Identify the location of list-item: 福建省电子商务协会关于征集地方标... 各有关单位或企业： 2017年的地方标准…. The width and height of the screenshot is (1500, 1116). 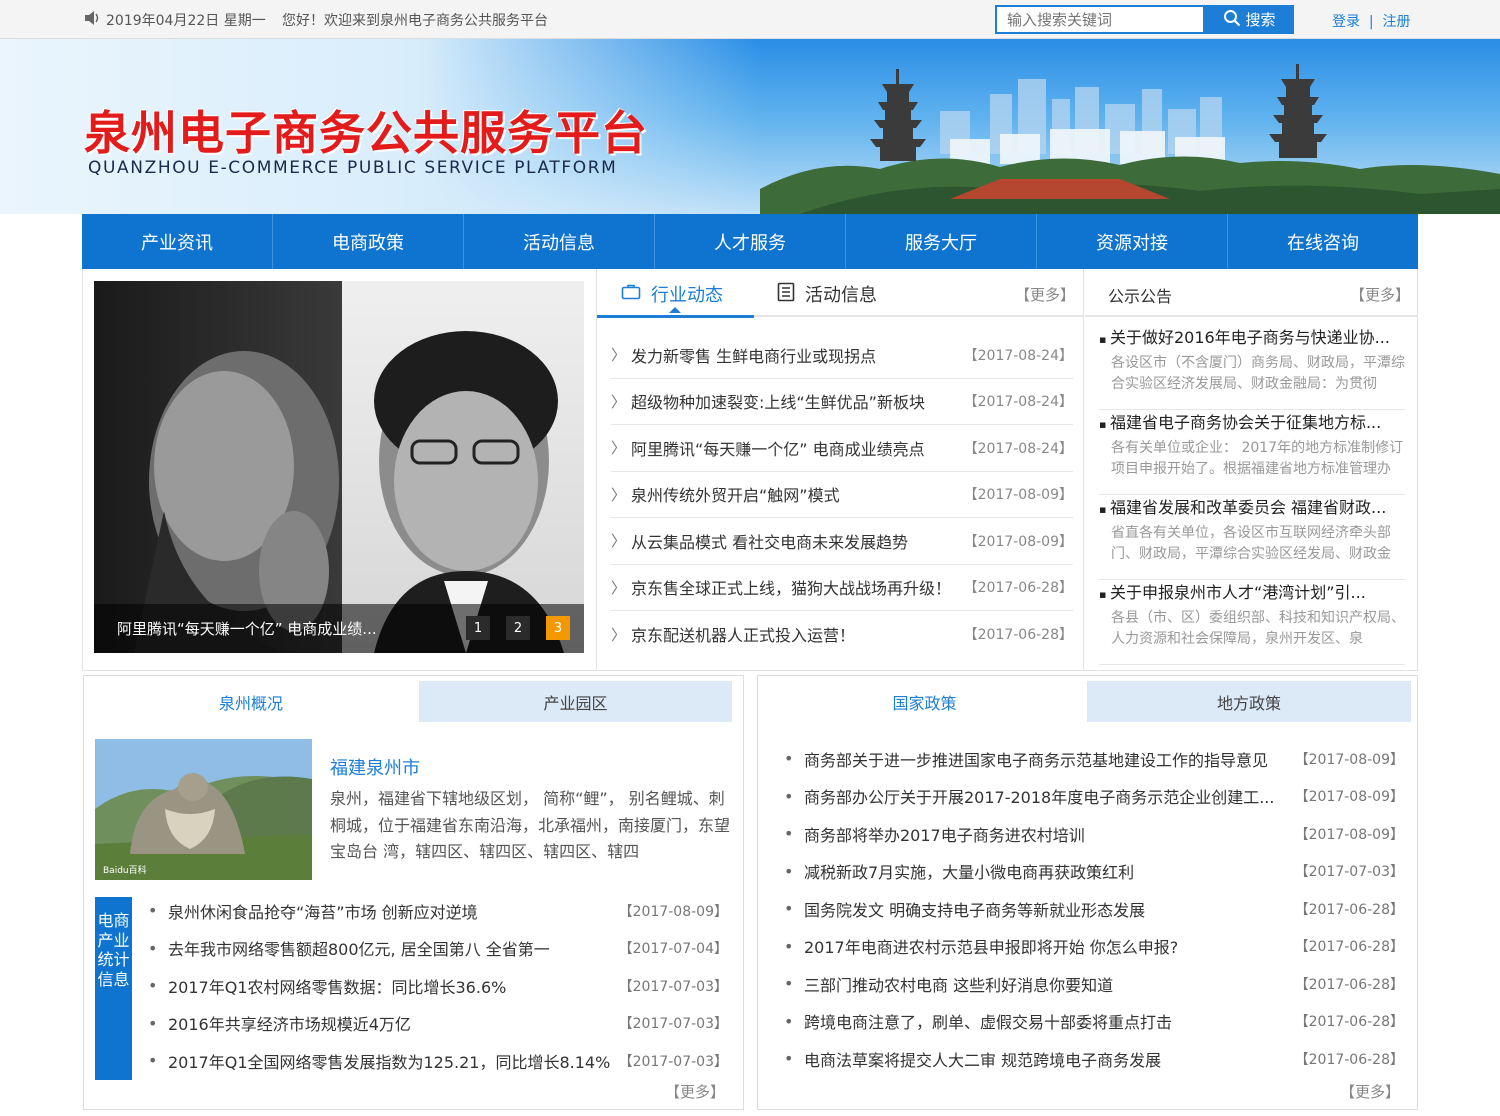
(1252, 452).